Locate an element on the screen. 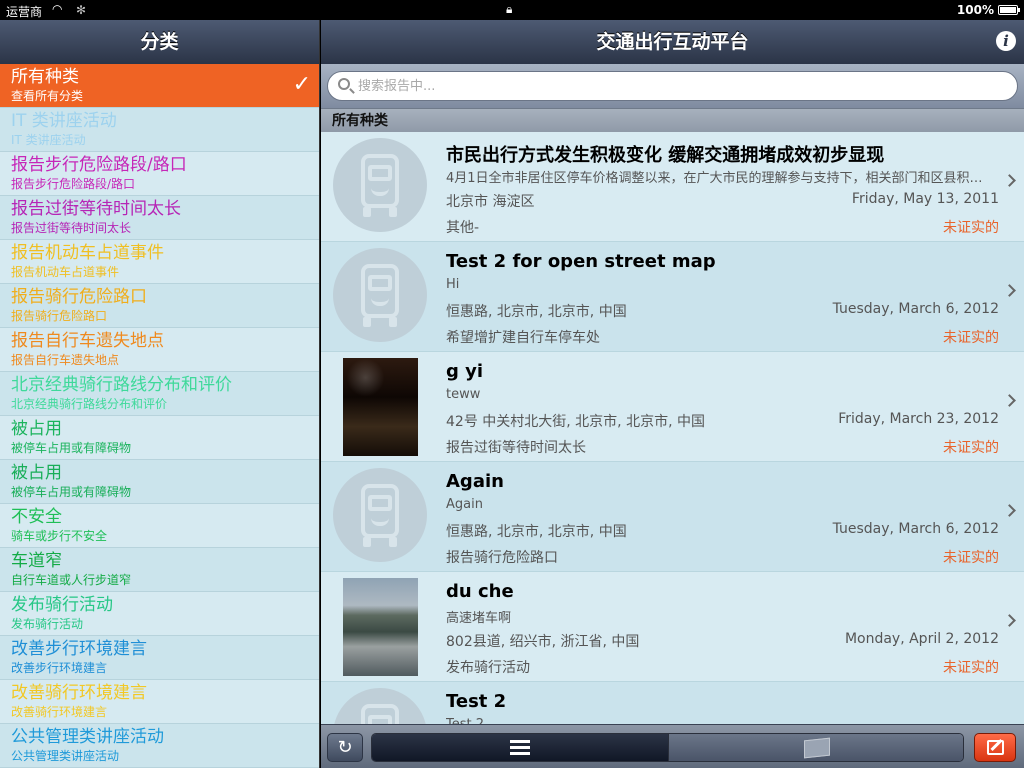 The height and width of the screenshot is (768, 1024). refresh-icon: ↻ is located at coordinates (345, 747).